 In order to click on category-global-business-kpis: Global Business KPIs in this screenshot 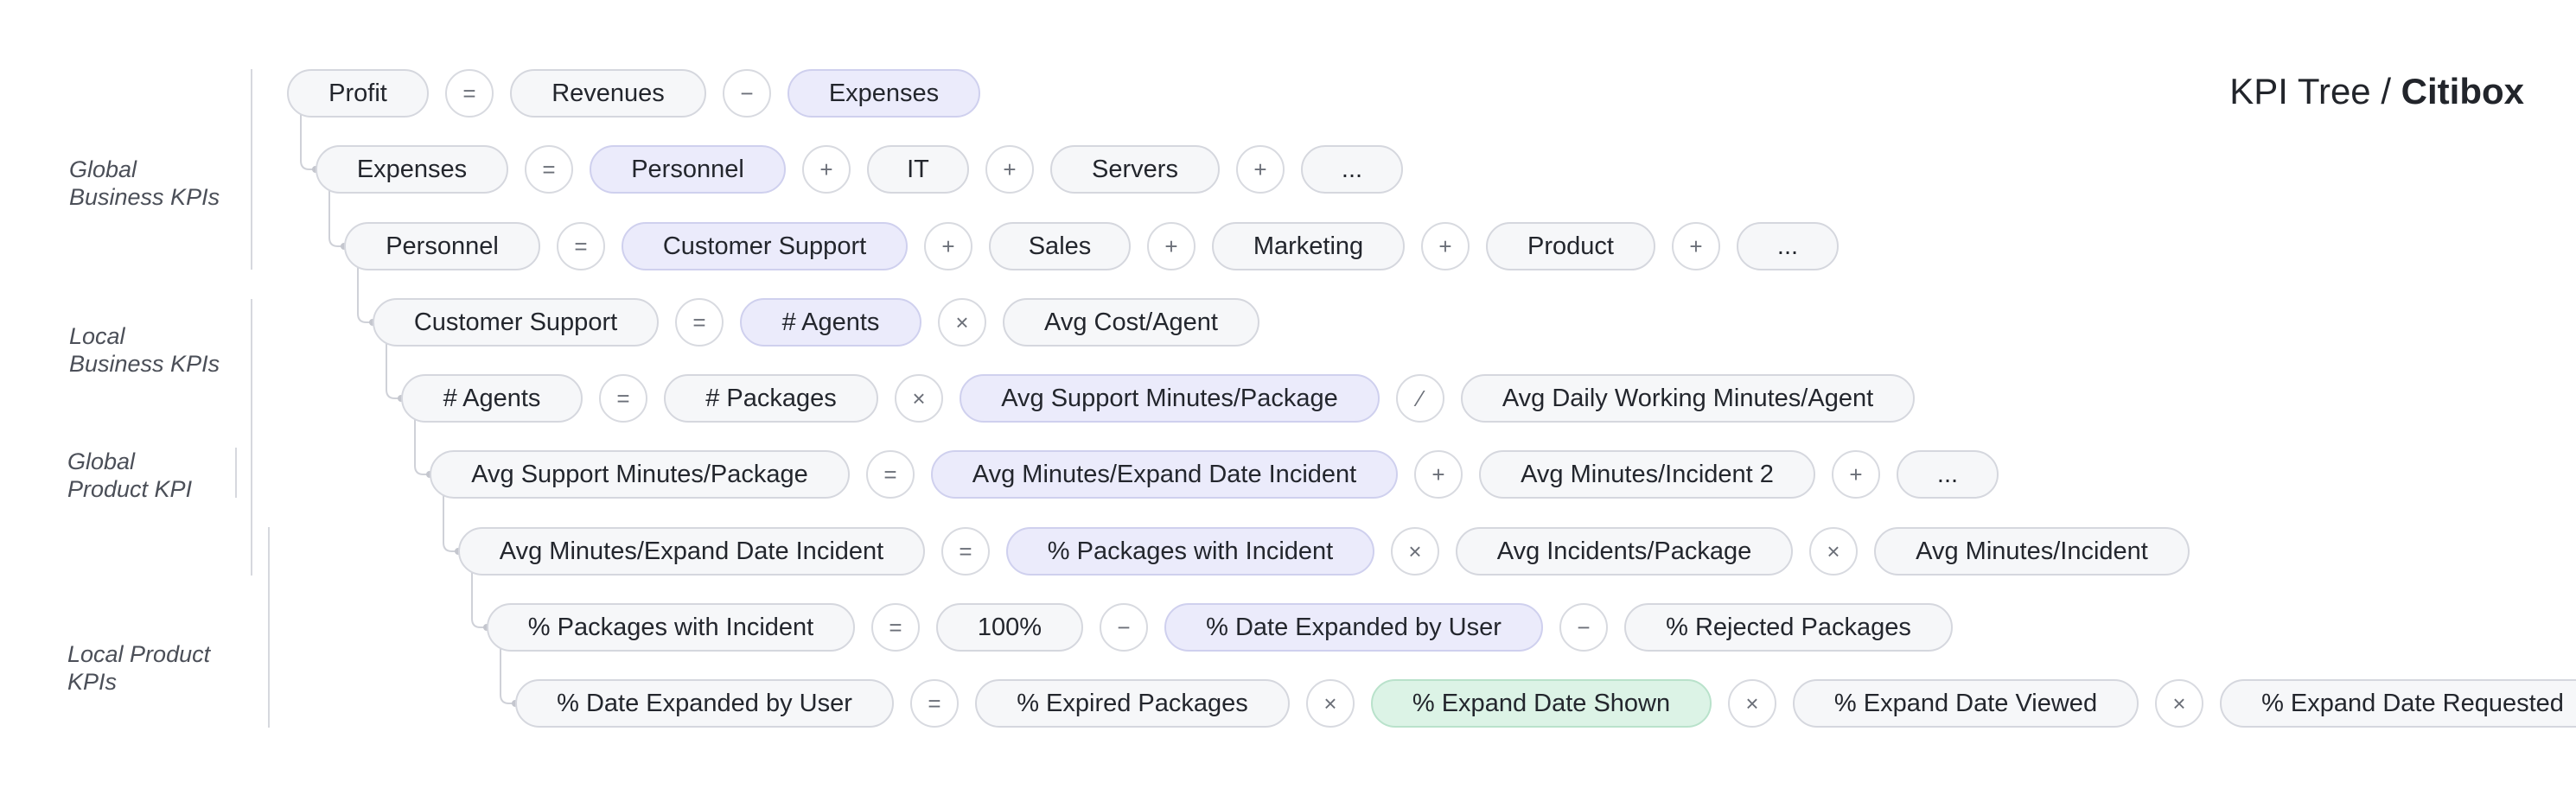, I will do `click(144, 183)`.